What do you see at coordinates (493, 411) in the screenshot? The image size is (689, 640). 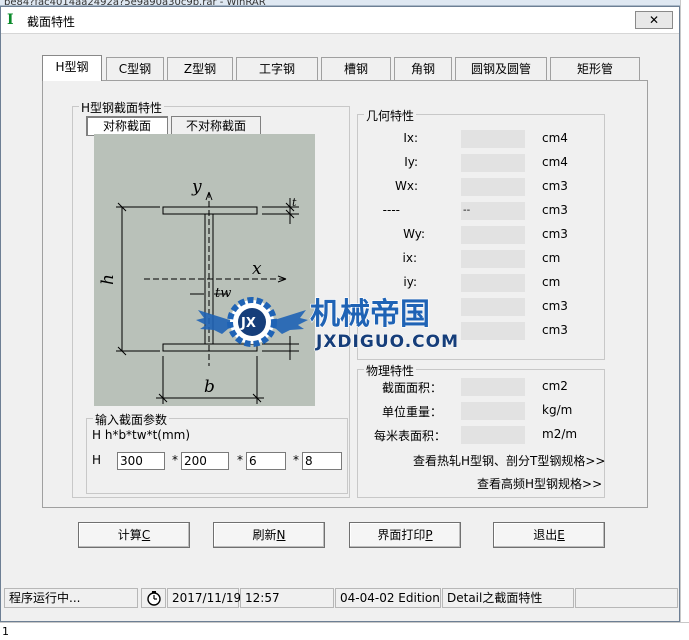 I see `weight-value` at bounding box center [493, 411].